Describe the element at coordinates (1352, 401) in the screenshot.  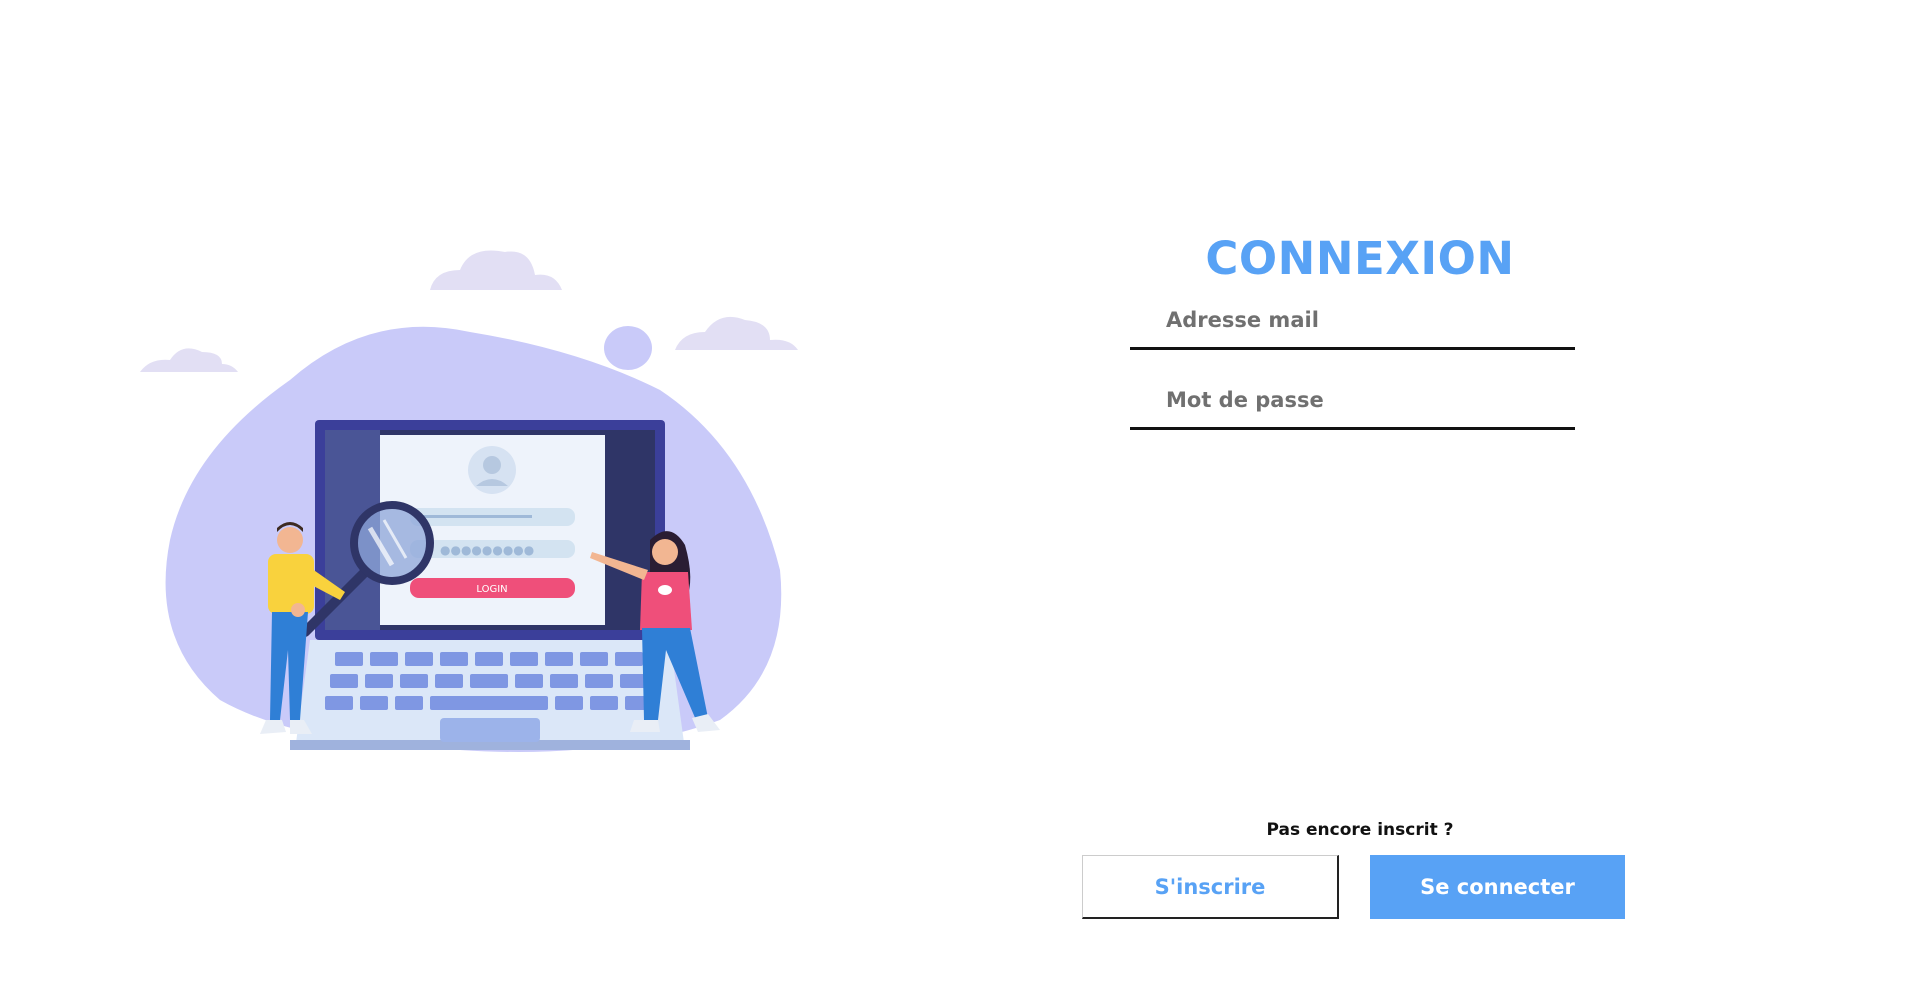
I see `password-field` at that location.